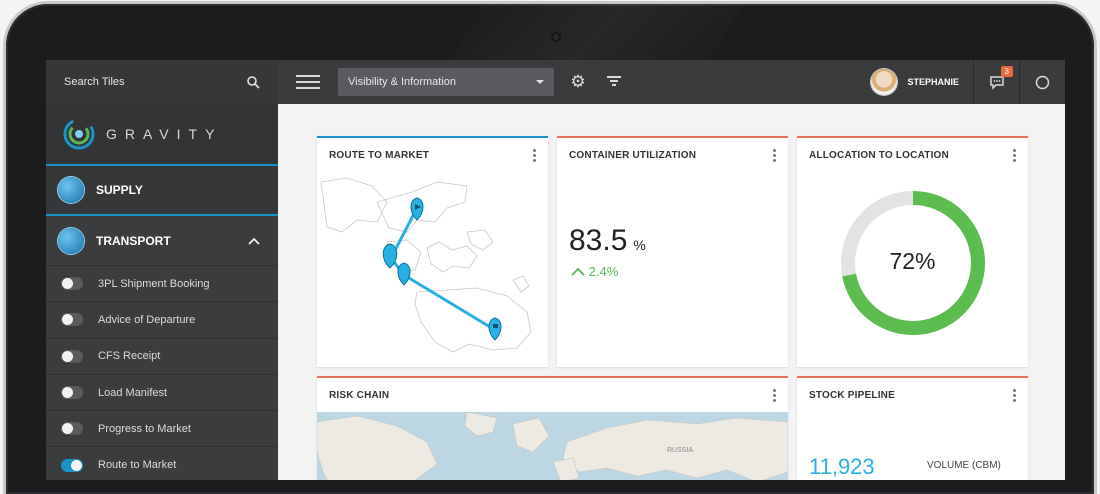  What do you see at coordinates (253, 82) in the screenshot?
I see `search-icon` at bounding box center [253, 82].